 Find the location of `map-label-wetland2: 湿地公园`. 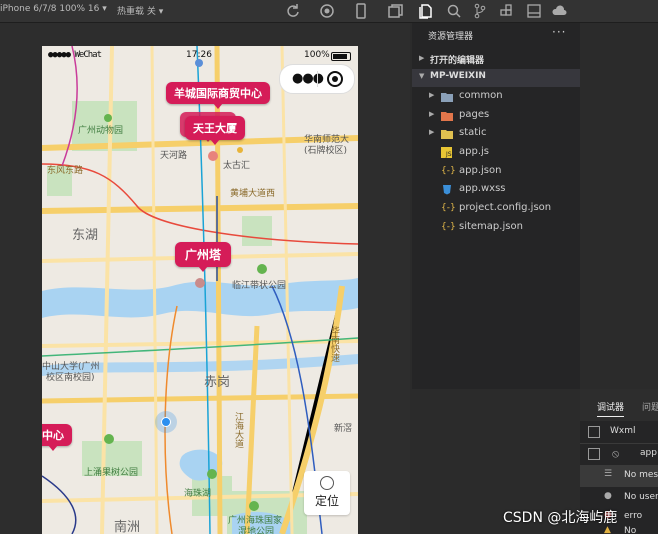

map-label-wetland2: 湿地公园 is located at coordinates (256, 530).